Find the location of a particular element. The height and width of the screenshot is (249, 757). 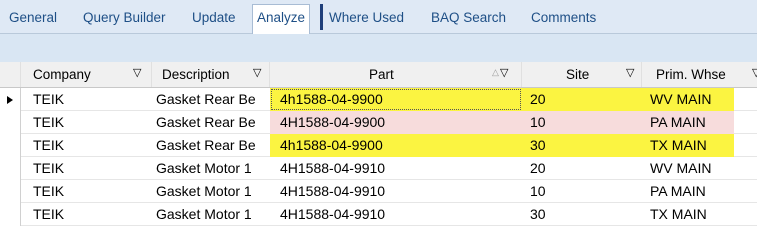

tab-update: Update is located at coordinates (214, 18).